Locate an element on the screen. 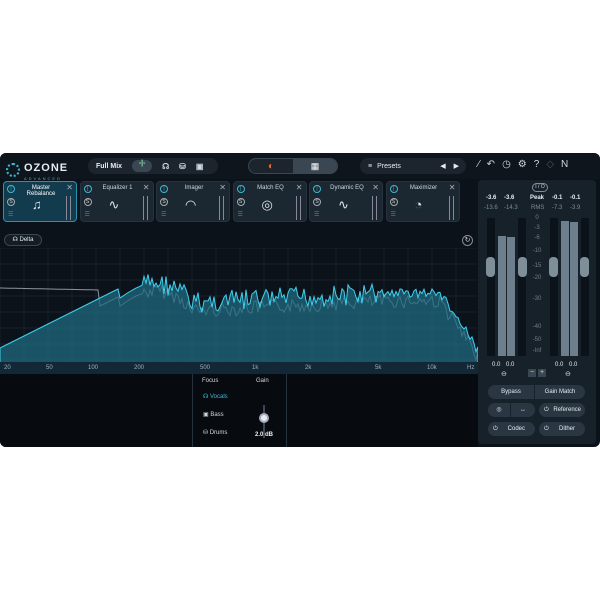 Image resolution: width=600 pixels, height=600 pixels. module-imager: | Imager ✕ S ☰ ◠ is located at coordinates (193, 201).